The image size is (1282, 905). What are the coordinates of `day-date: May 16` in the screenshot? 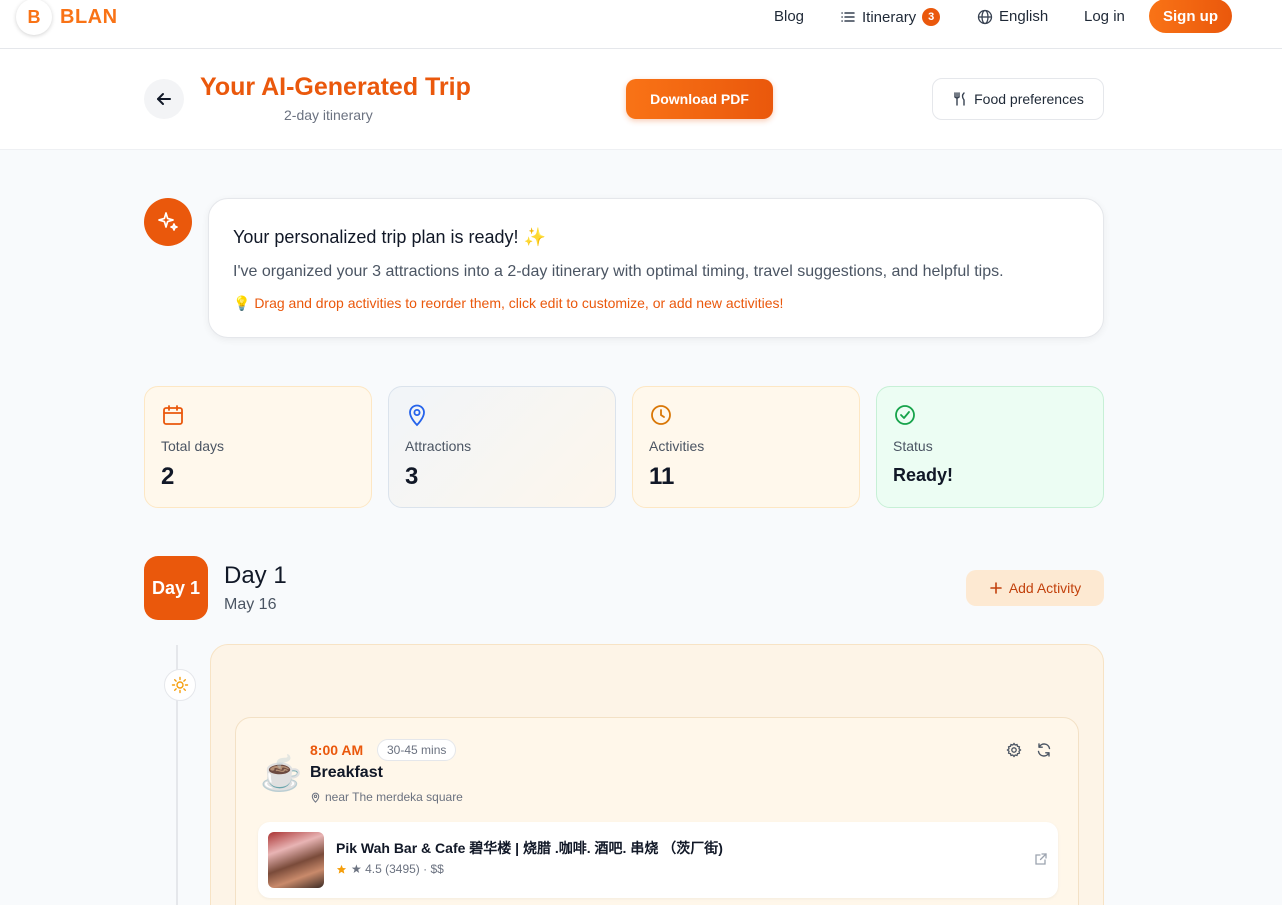 It's located at (250, 604).